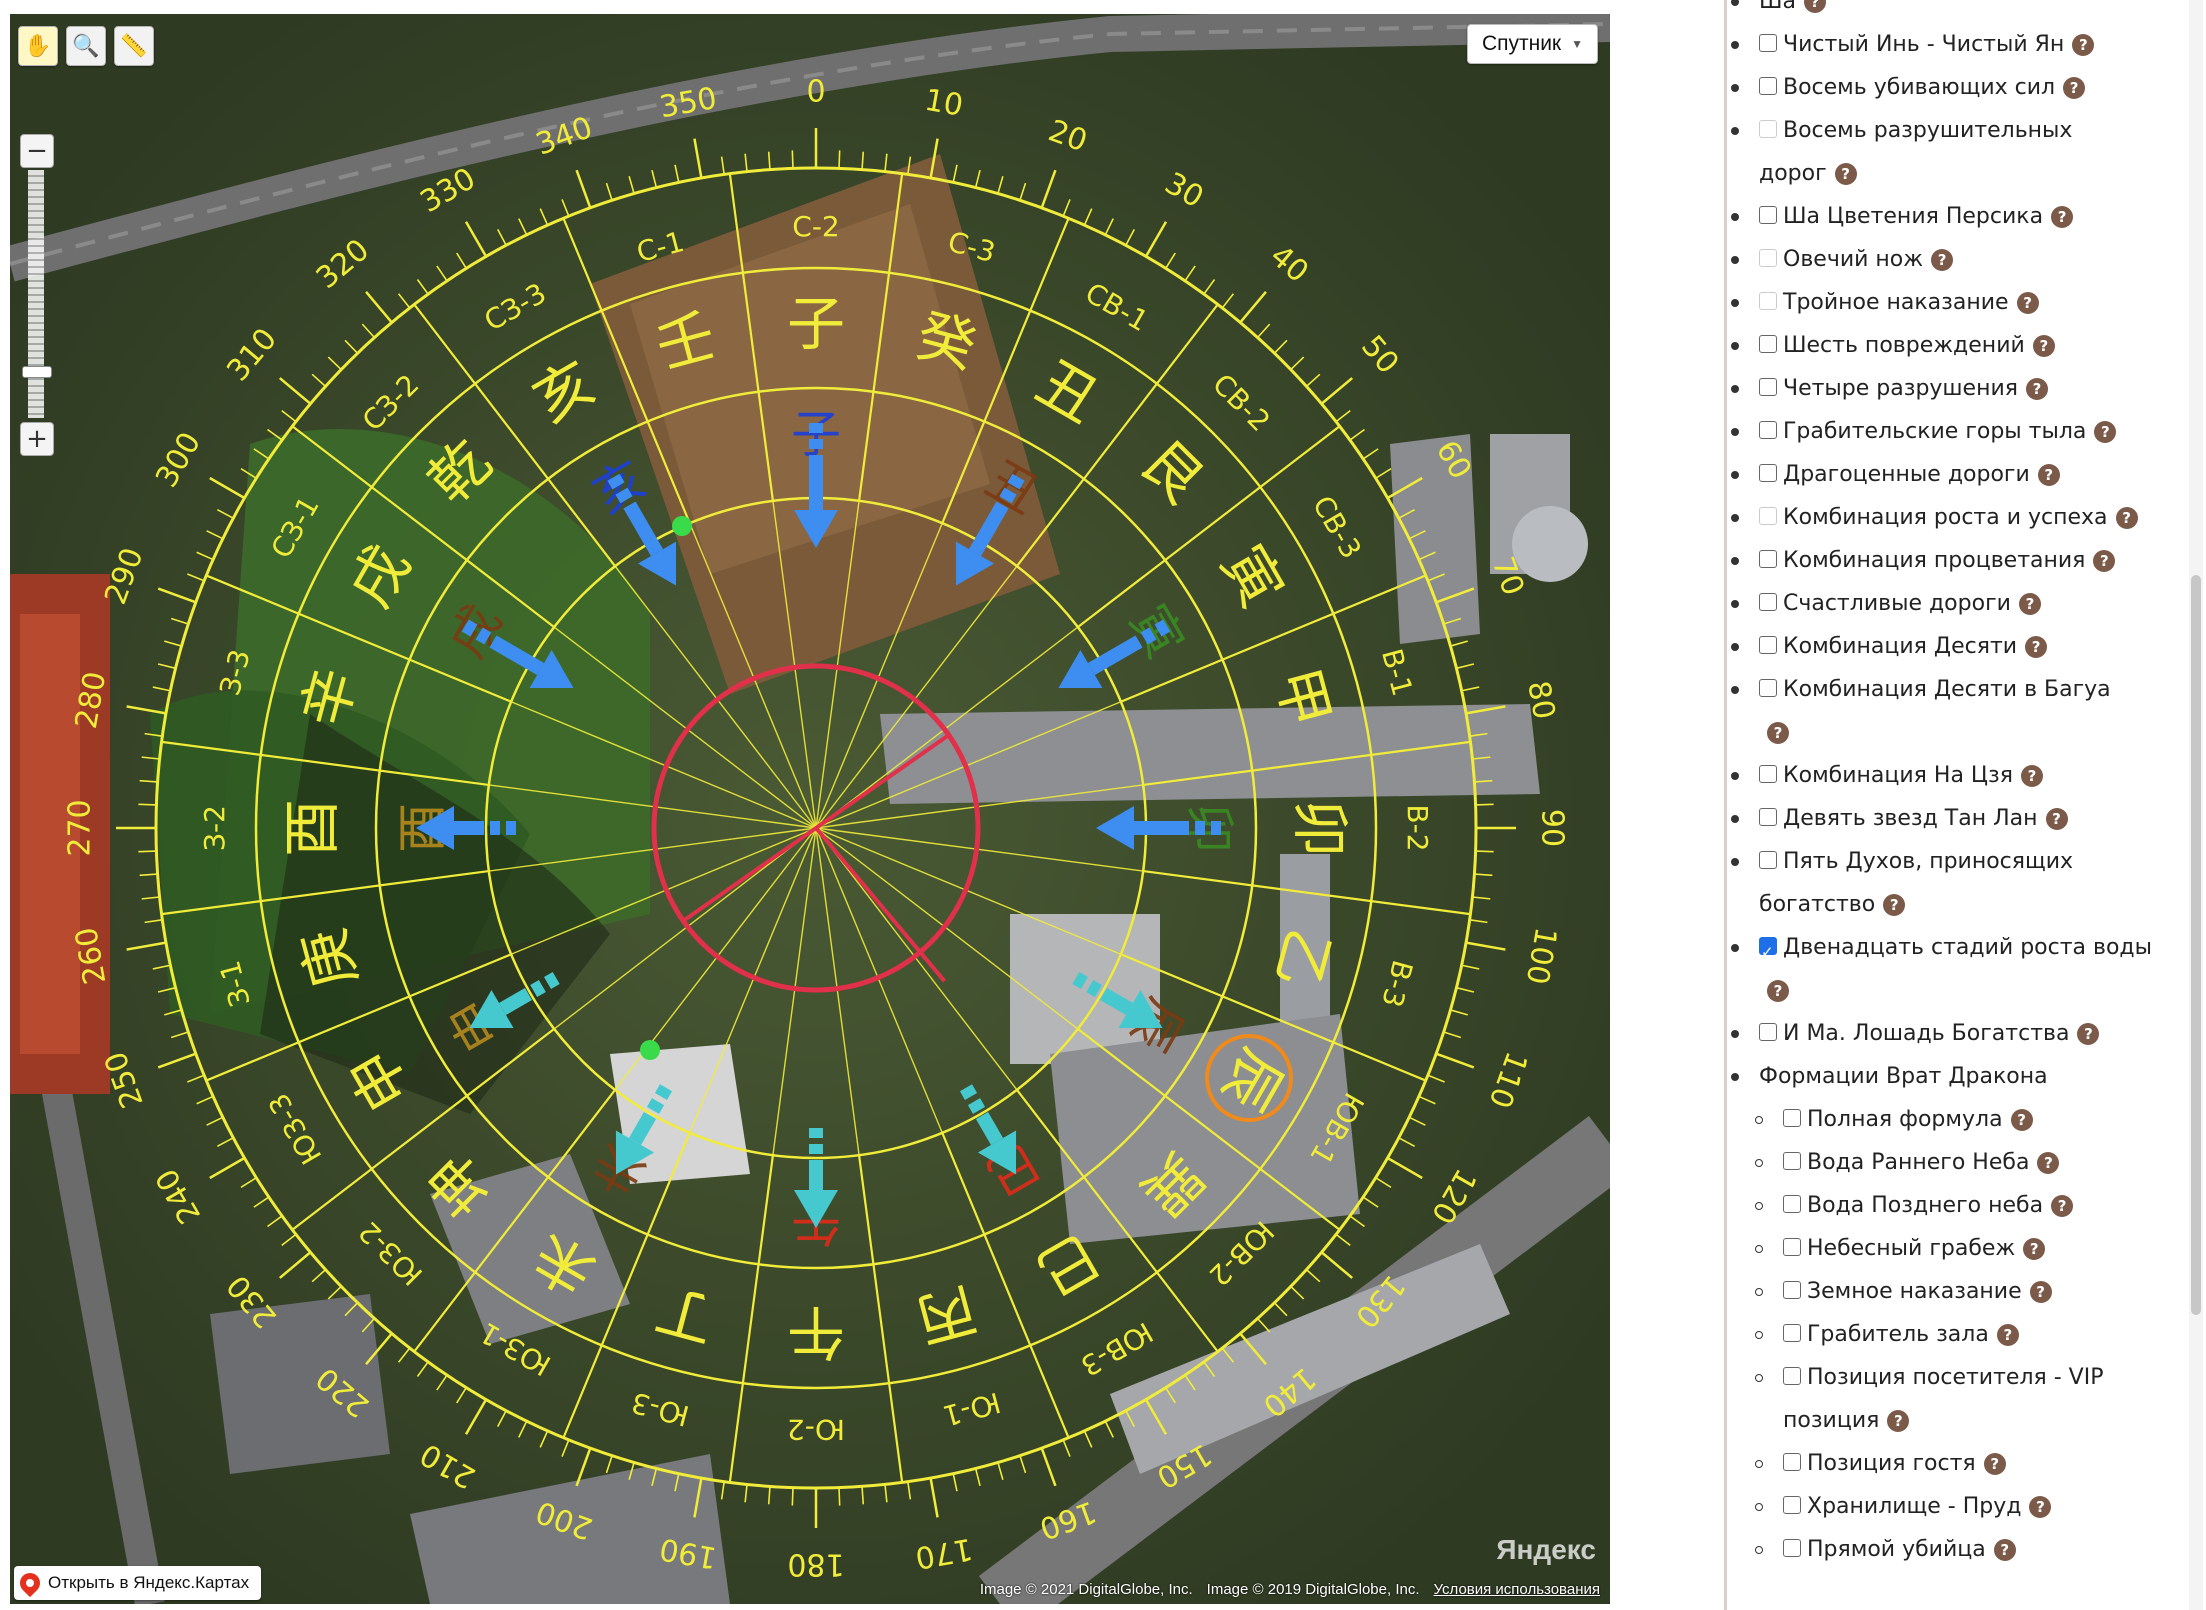 This screenshot has height=1610, width=2206. Describe the element at coordinates (1961, 1334) in the screenshot. I see `option-item: Грабитель зала?` at that location.